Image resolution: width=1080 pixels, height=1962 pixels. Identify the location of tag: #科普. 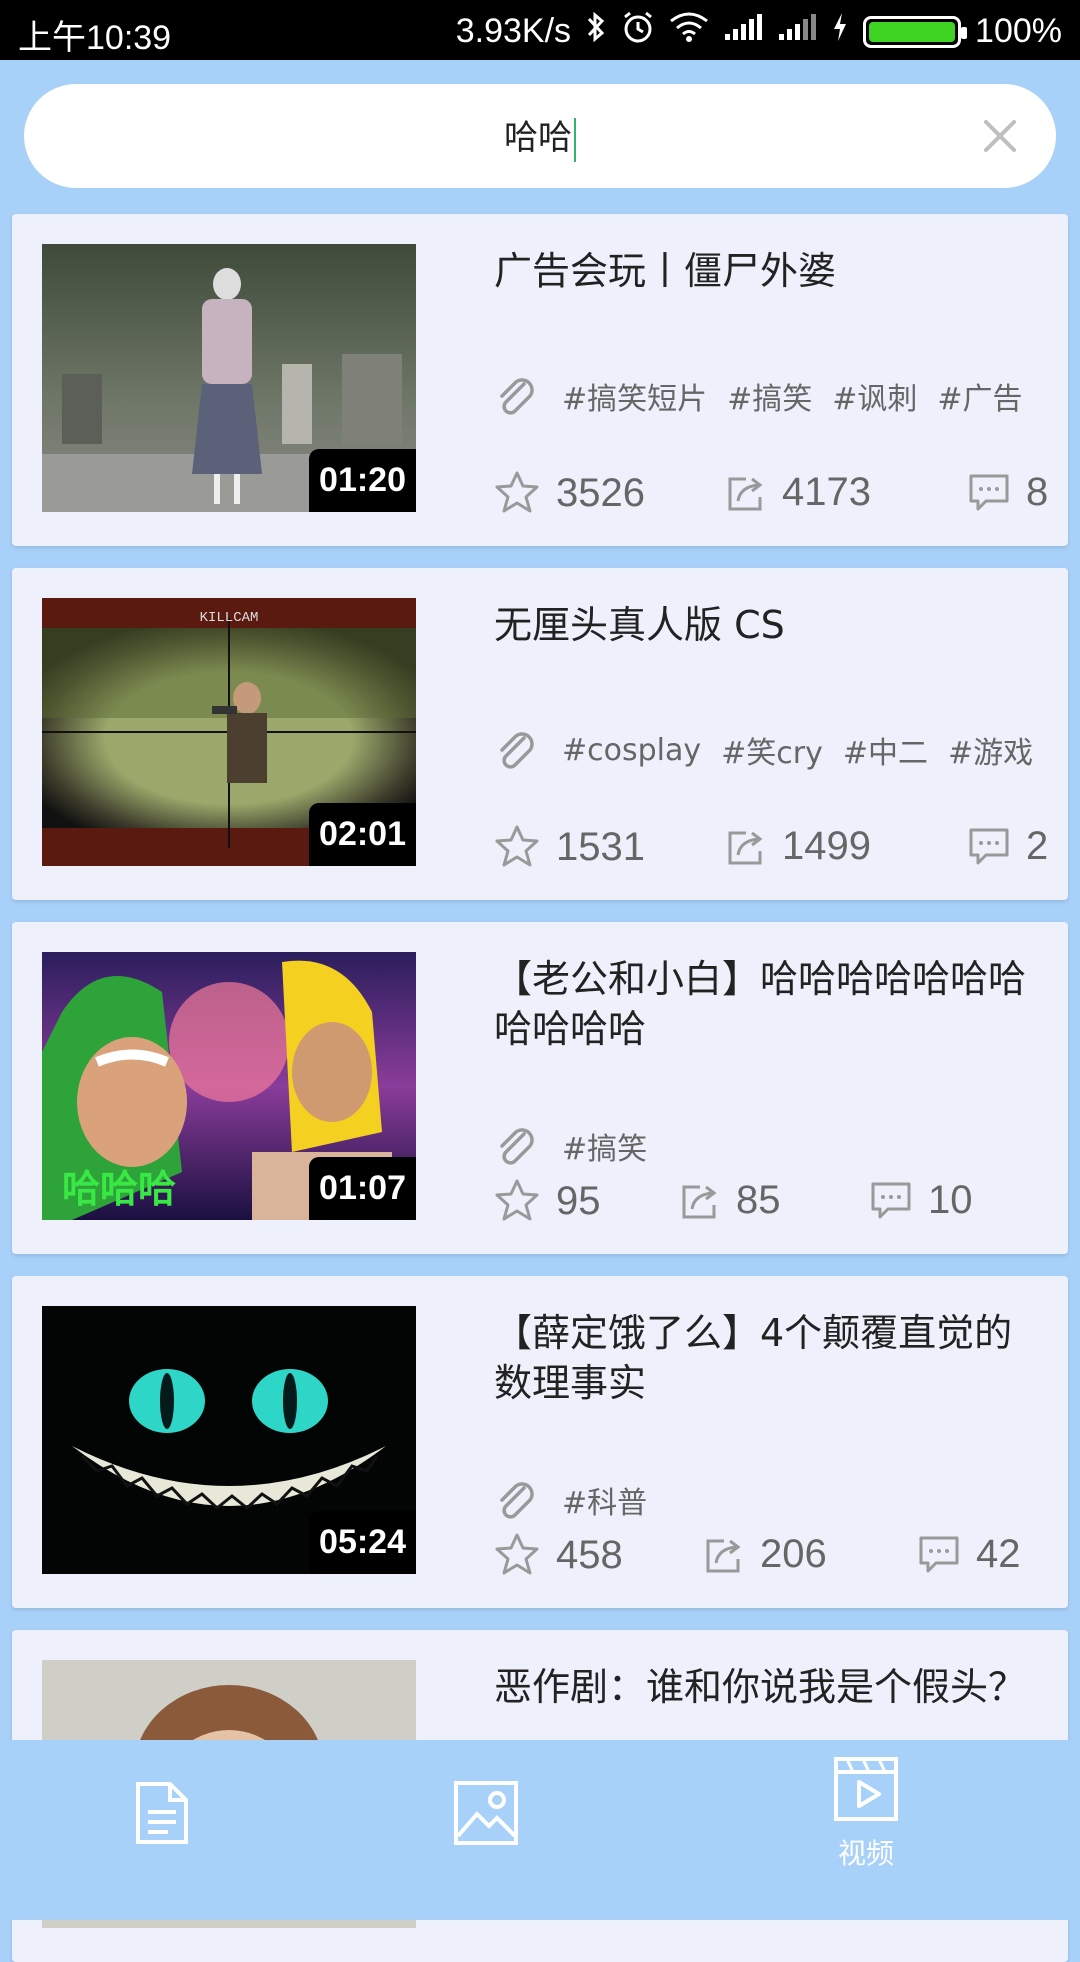
(604, 1500).